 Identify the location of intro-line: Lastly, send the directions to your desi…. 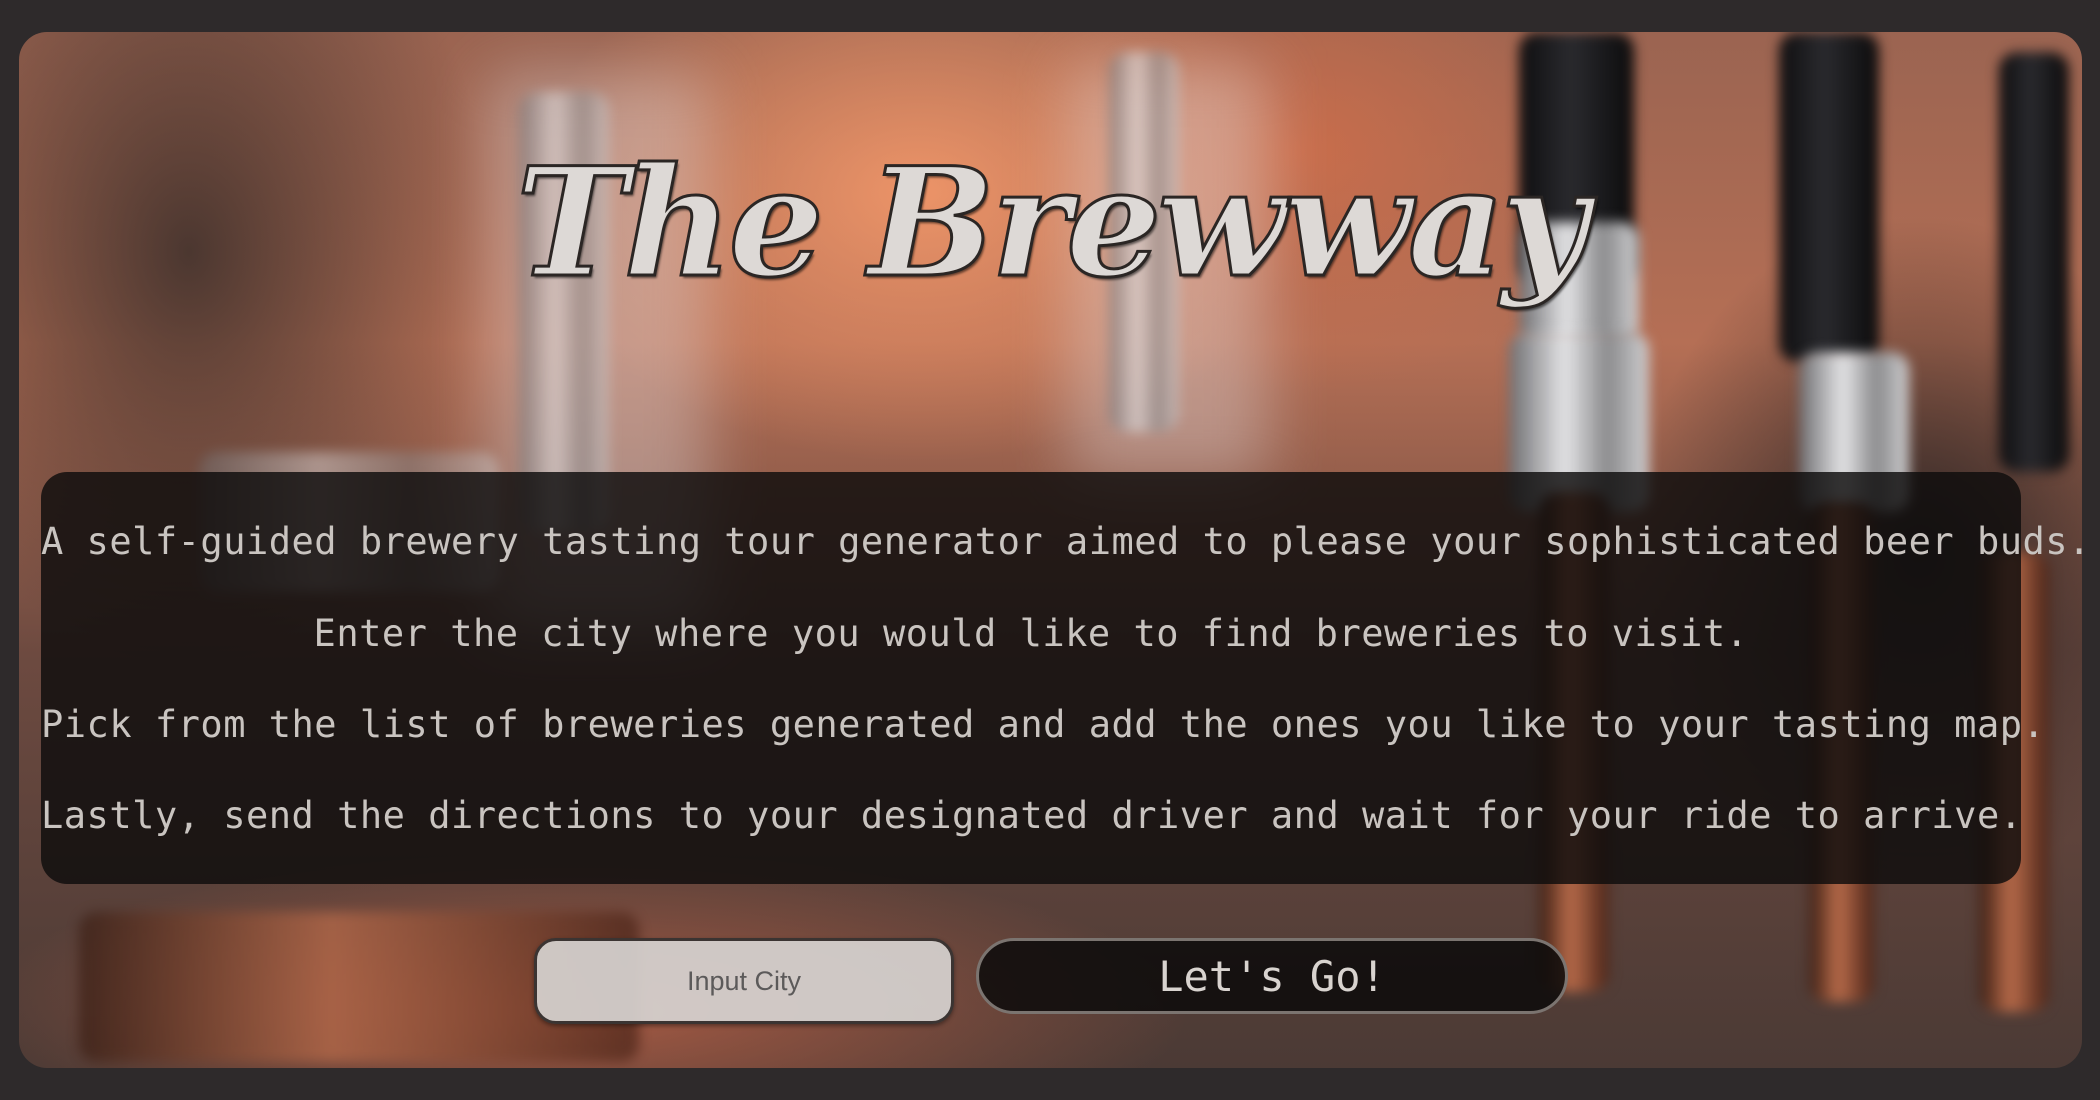
(1032, 815).